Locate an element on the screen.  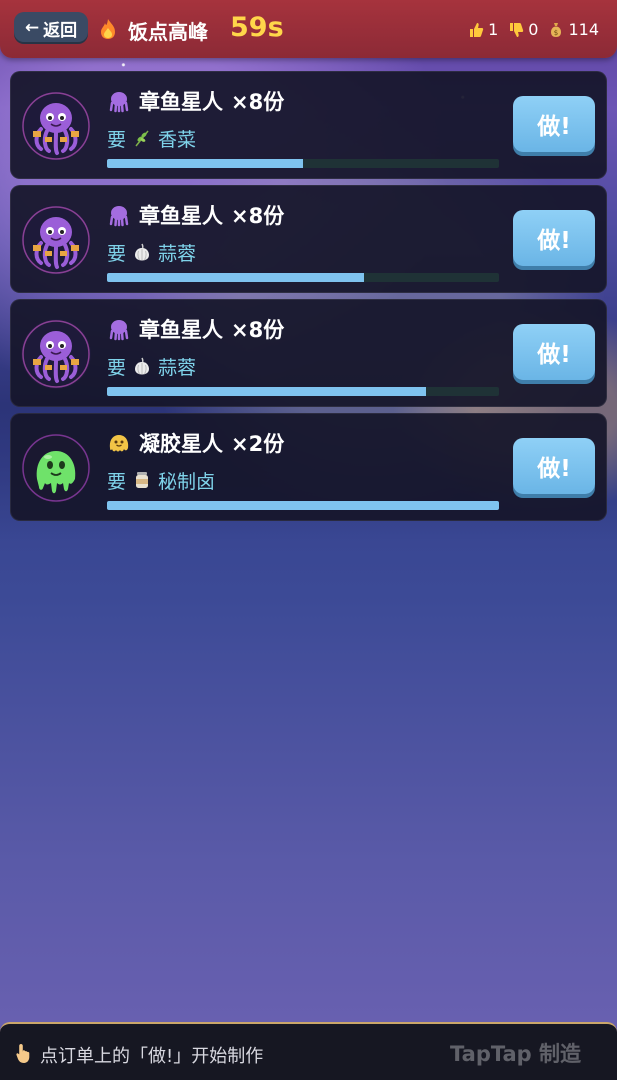
slime-customer-avatar is located at coordinates (56, 468).